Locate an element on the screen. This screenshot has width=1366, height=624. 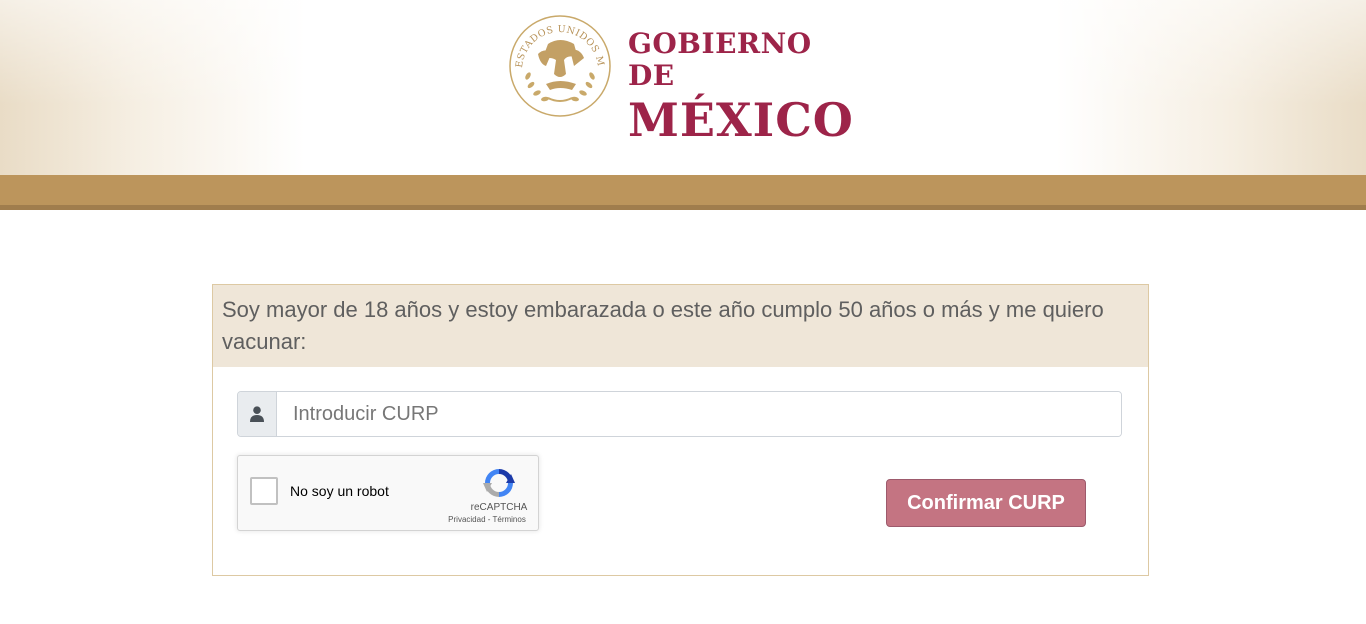
header-gold-bar is located at coordinates (683, 190).